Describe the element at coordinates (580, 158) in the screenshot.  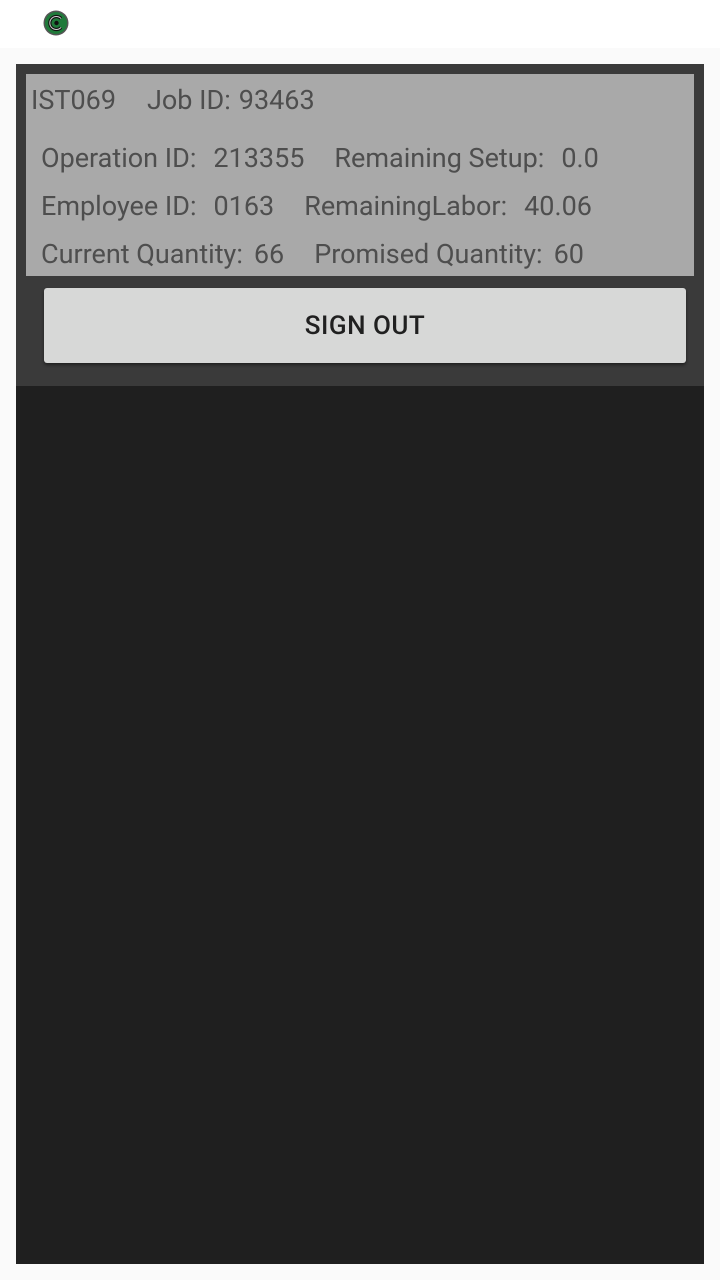
I see `remaining-setup-value: 0.0` at that location.